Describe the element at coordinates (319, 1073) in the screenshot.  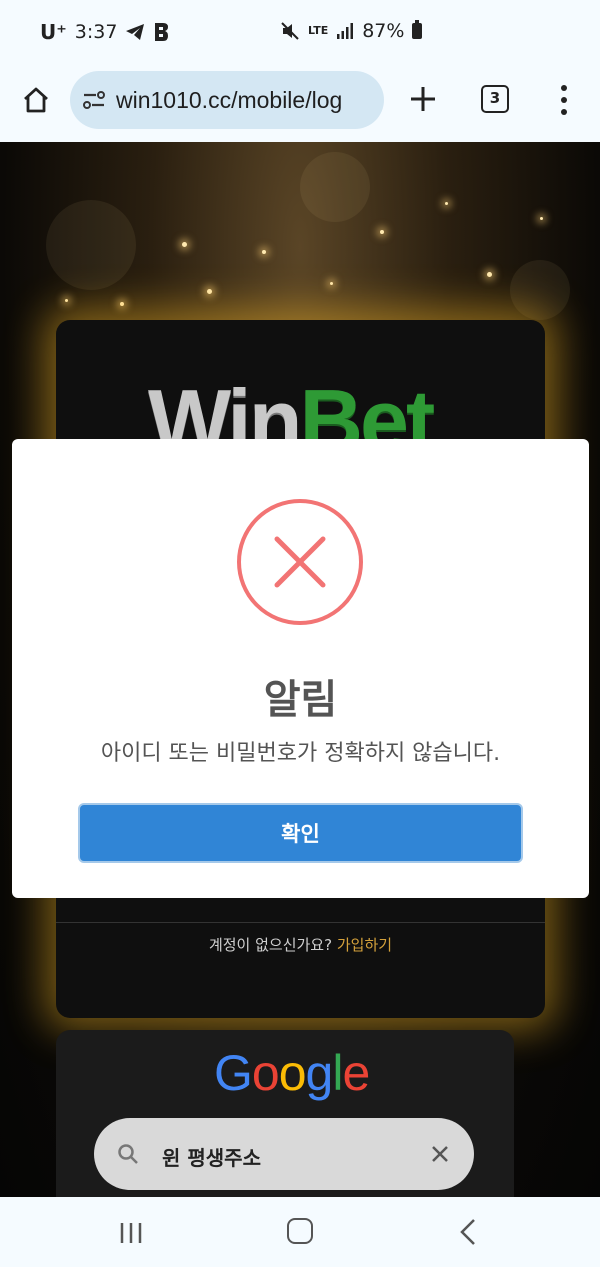
I see `google-letter: g` at that location.